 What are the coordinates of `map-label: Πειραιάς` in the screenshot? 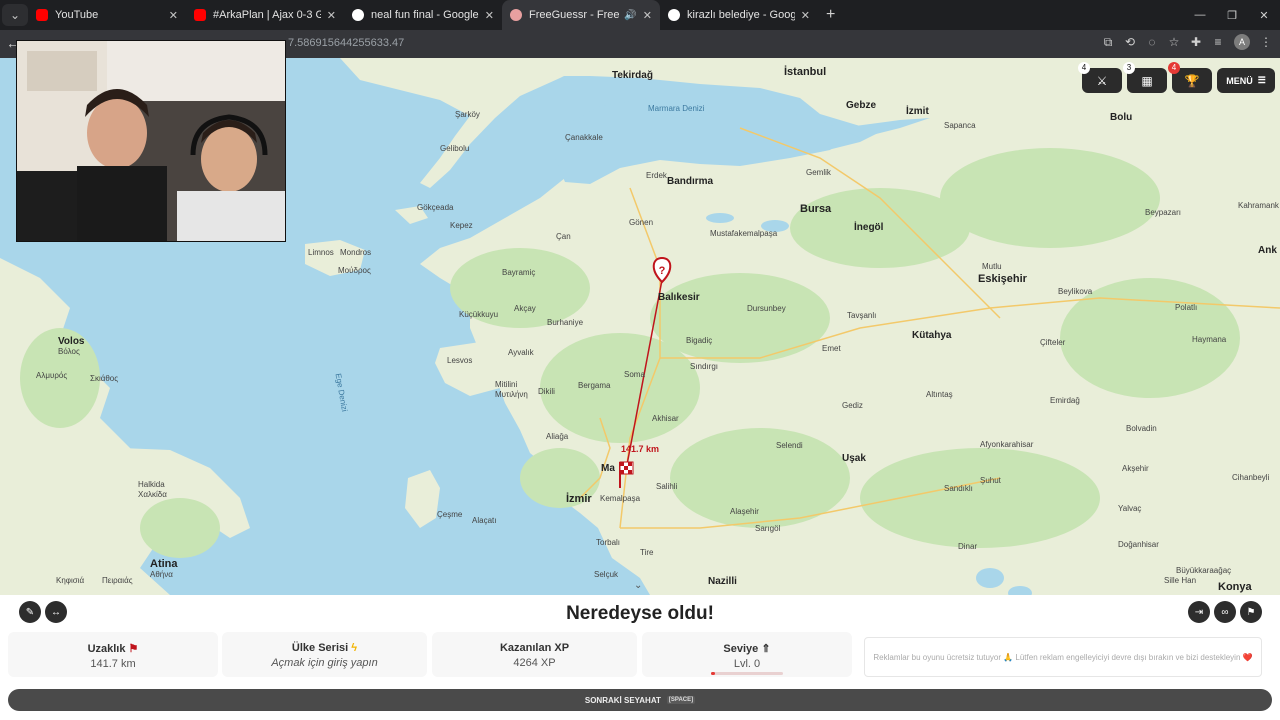 It's located at (117, 580).